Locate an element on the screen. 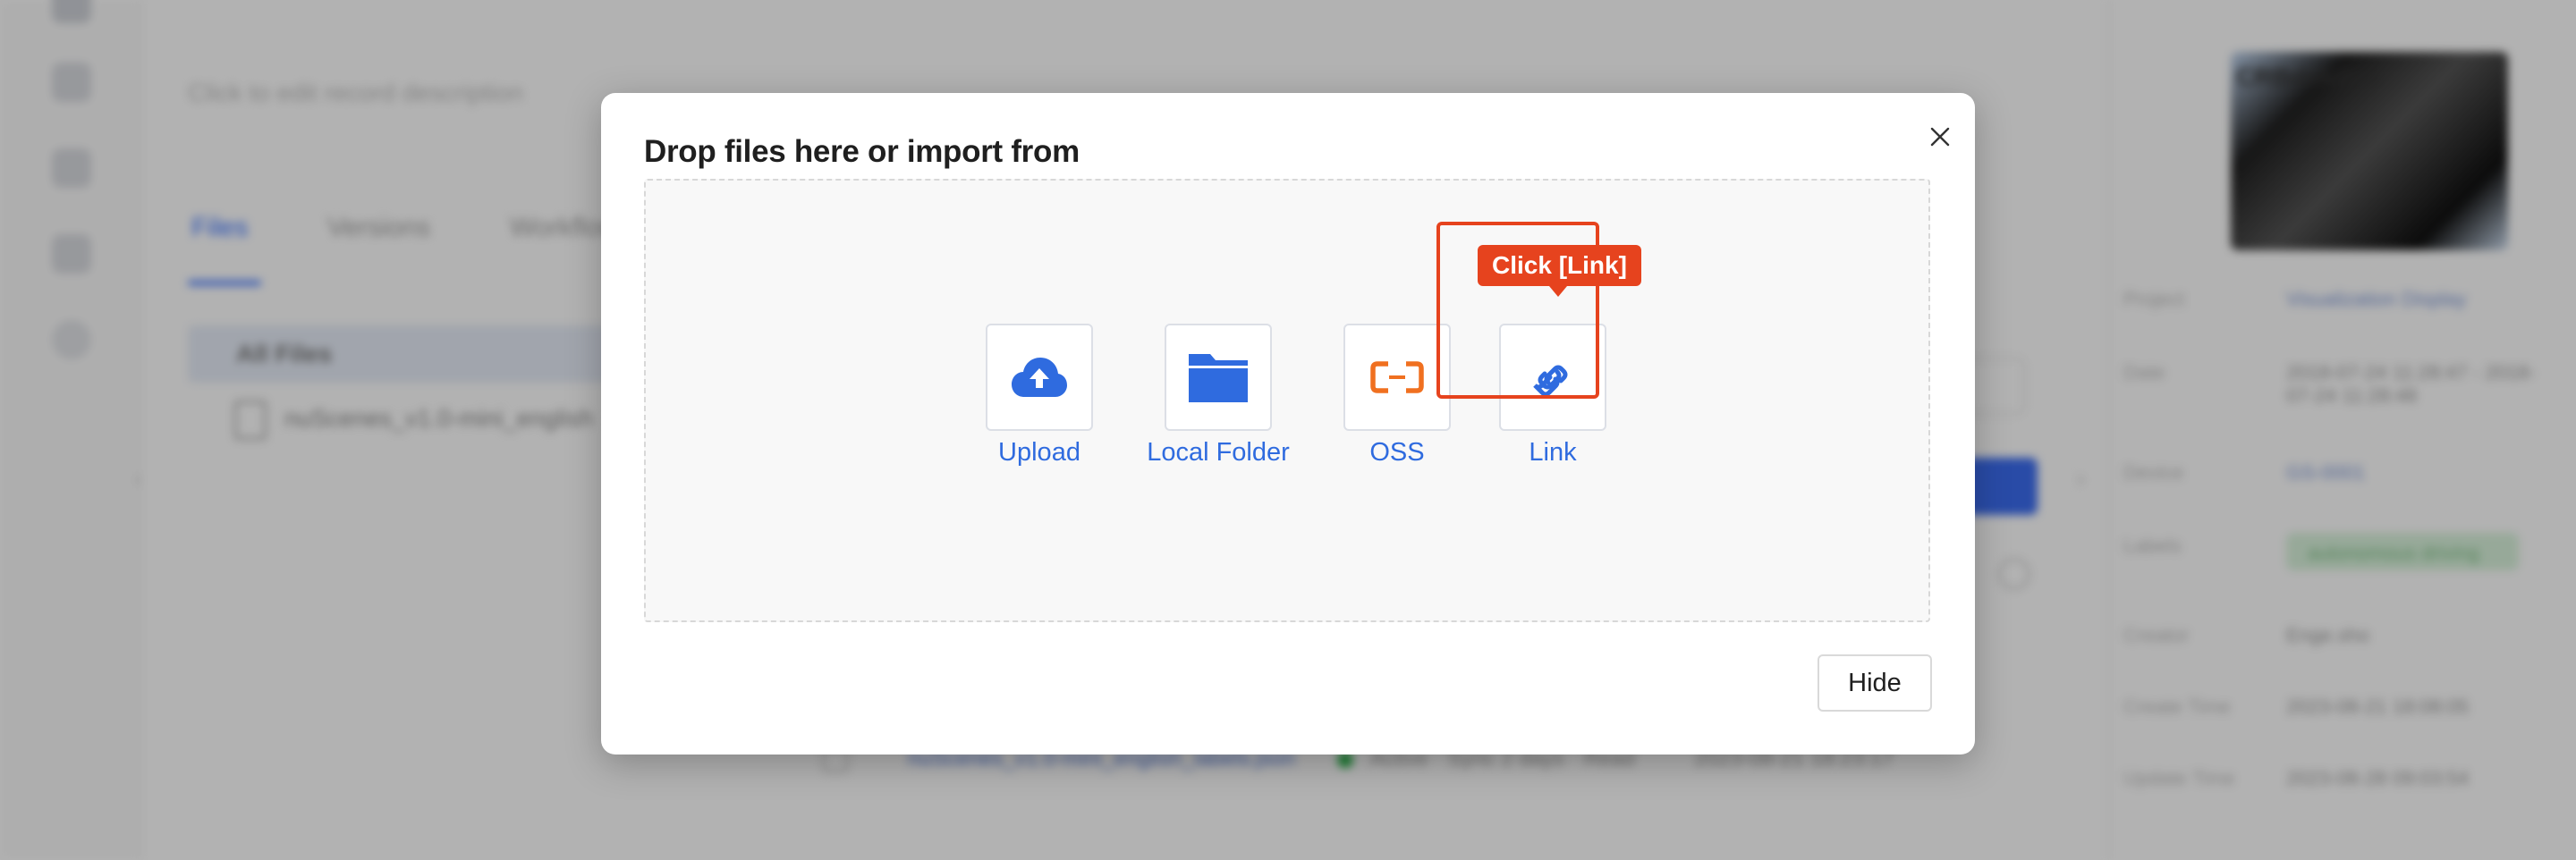 The width and height of the screenshot is (2576, 860). tooltip-arrow is located at coordinates (1558, 291).